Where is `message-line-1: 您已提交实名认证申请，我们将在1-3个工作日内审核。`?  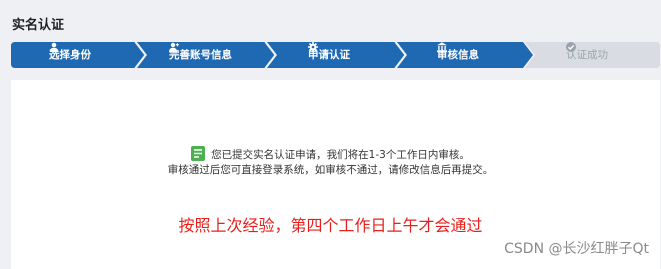 message-line-1: 您已提交实名认证申请，我们将在1-3个工作日内审核。 is located at coordinates (330, 154).